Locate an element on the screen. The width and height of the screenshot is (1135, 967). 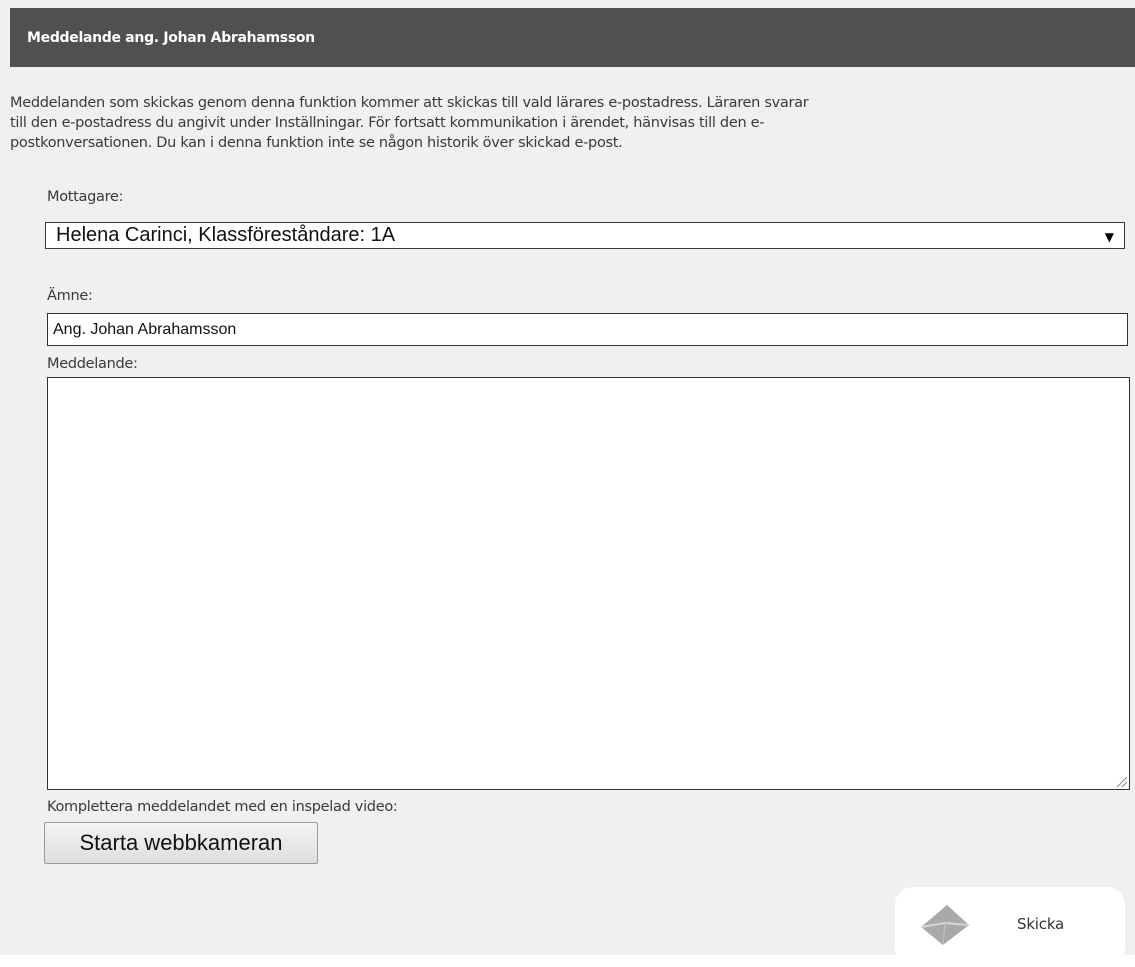
send-label: Skicka is located at coordinates (1041, 924).